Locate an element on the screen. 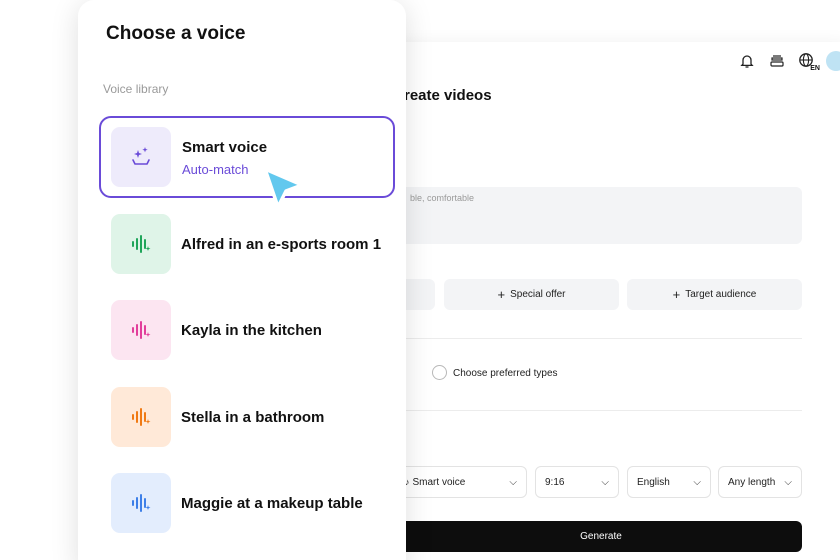  target-audience-button: + Target audience is located at coordinates (714, 294).